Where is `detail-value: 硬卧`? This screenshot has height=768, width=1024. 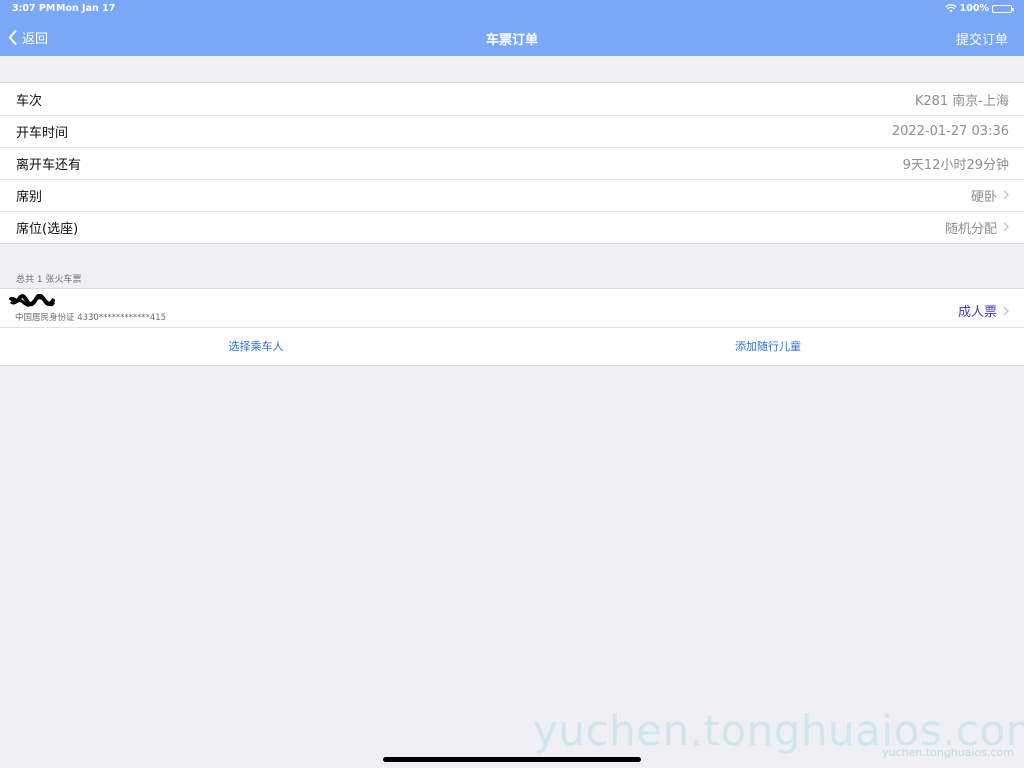
detail-value: 硬卧 is located at coordinates (983, 197).